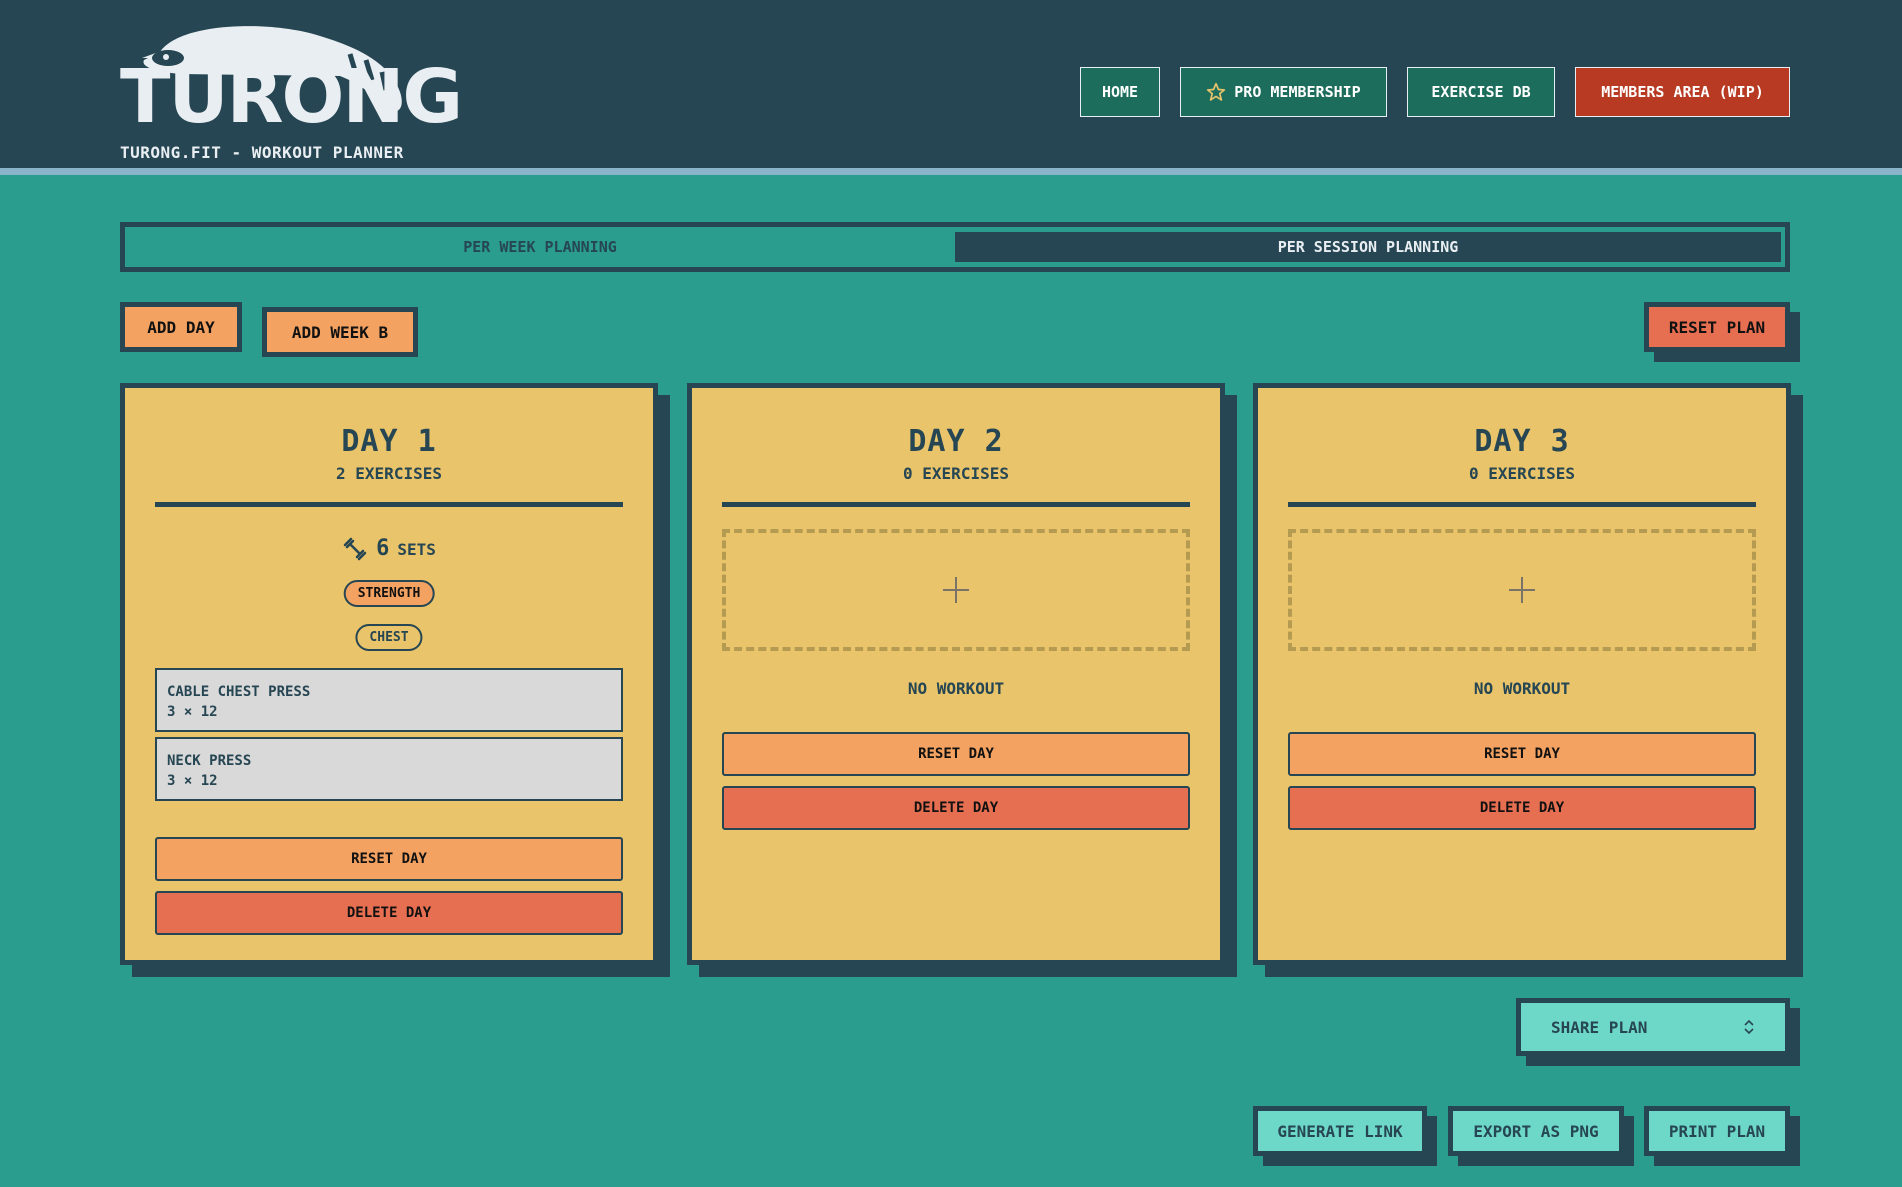 The image size is (1902, 1187). Describe the element at coordinates (389, 441) in the screenshot. I see `day-title: DAY 1` at that location.